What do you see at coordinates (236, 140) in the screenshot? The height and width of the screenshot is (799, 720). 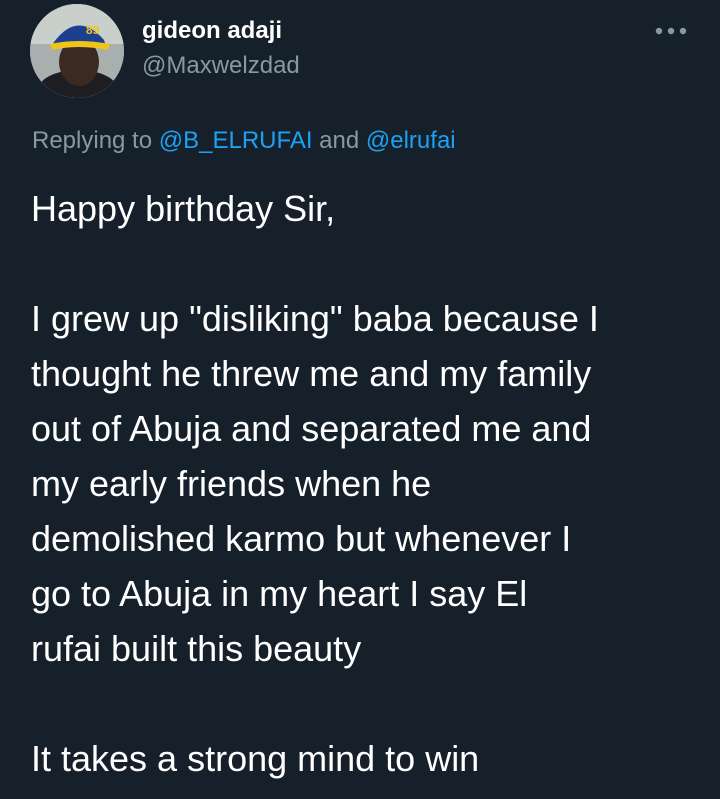 I see `mention-b-elrufai: @B_ELRUFAI` at bounding box center [236, 140].